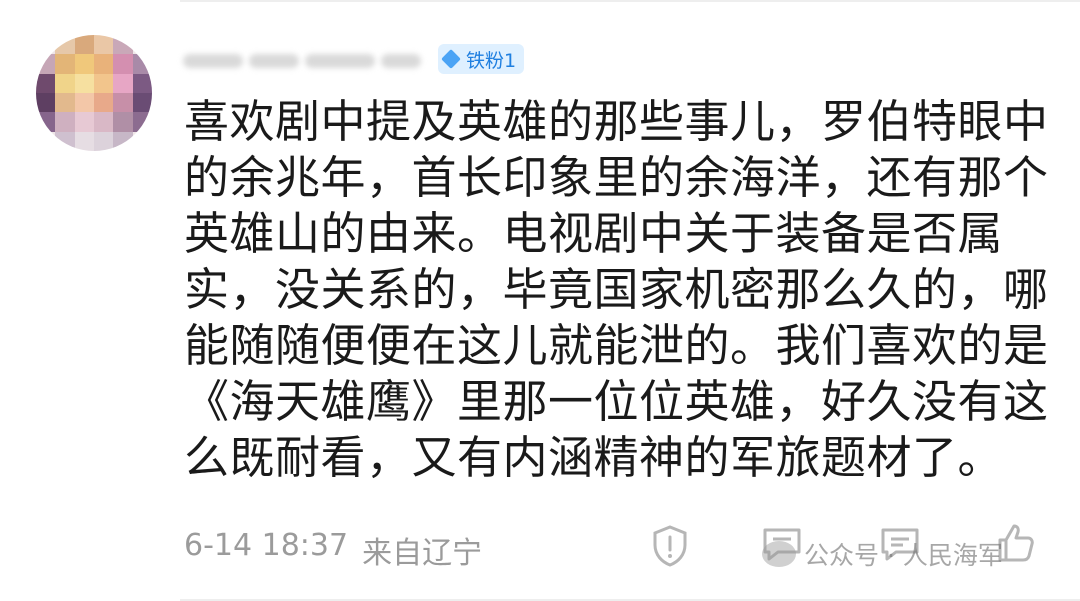  What do you see at coordinates (903, 555) in the screenshot?
I see `watermark-text: 公众号 · 人民海军` at bounding box center [903, 555].